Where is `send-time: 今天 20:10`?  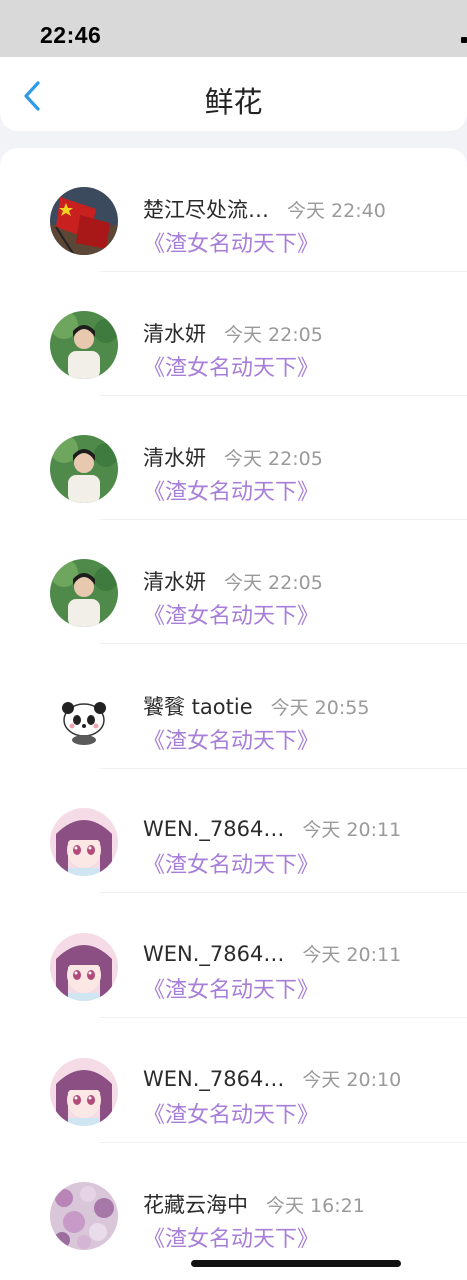
send-time: 今天 20:10 is located at coordinates (352, 1080).